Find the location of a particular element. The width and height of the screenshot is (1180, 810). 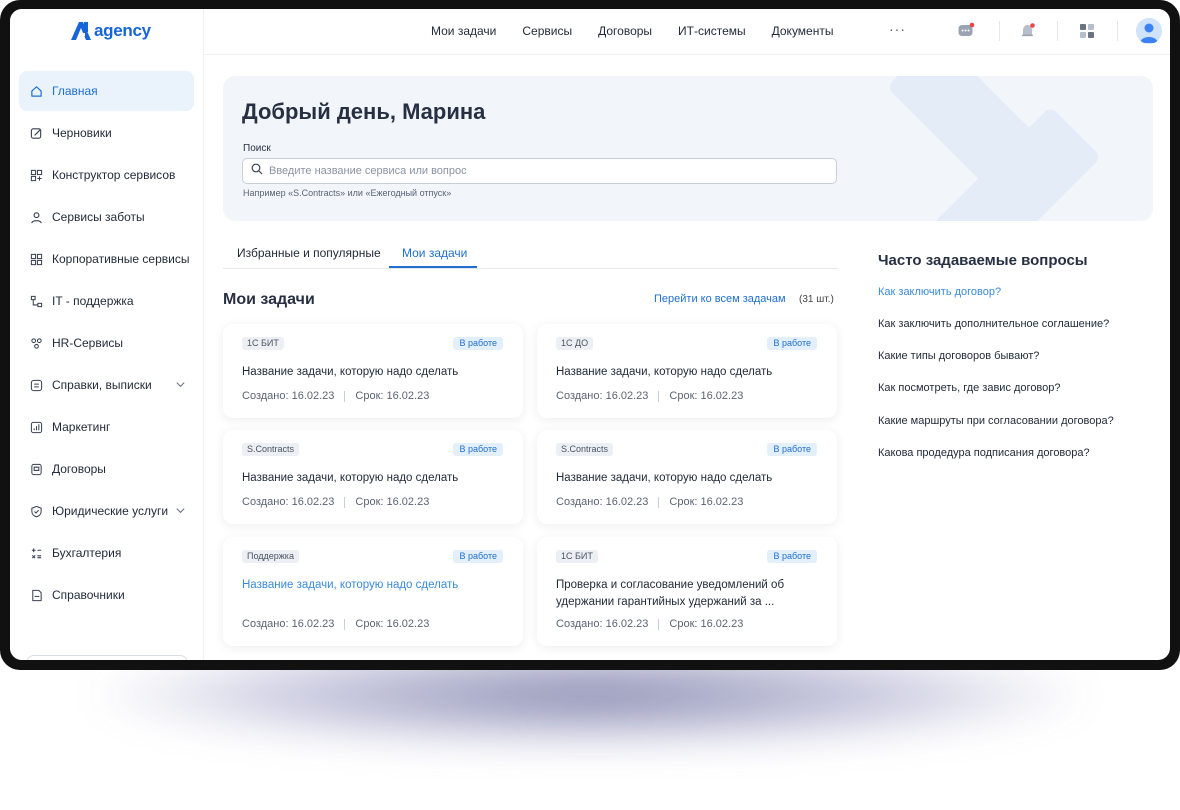

sidebar-item-certificates: Справки, выписки is located at coordinates (106, 385).